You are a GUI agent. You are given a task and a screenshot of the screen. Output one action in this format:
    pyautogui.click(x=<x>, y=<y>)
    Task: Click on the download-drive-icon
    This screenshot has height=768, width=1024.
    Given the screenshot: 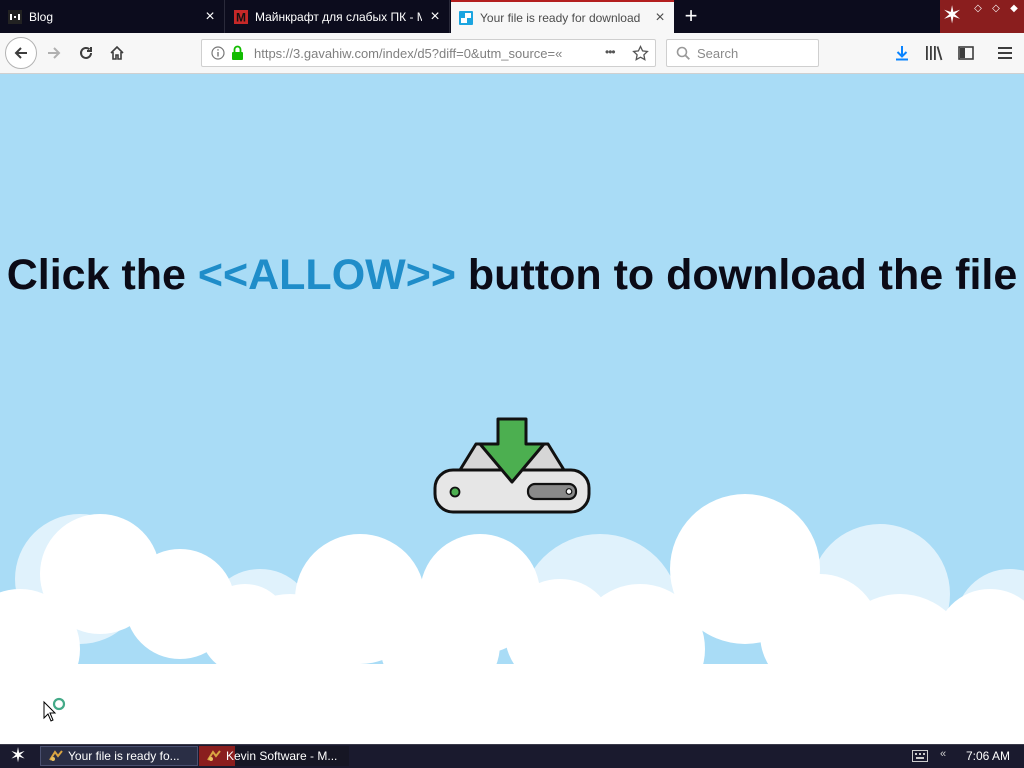 What is the action you would take?
    pyautogui.click(x=512, y=465)
    